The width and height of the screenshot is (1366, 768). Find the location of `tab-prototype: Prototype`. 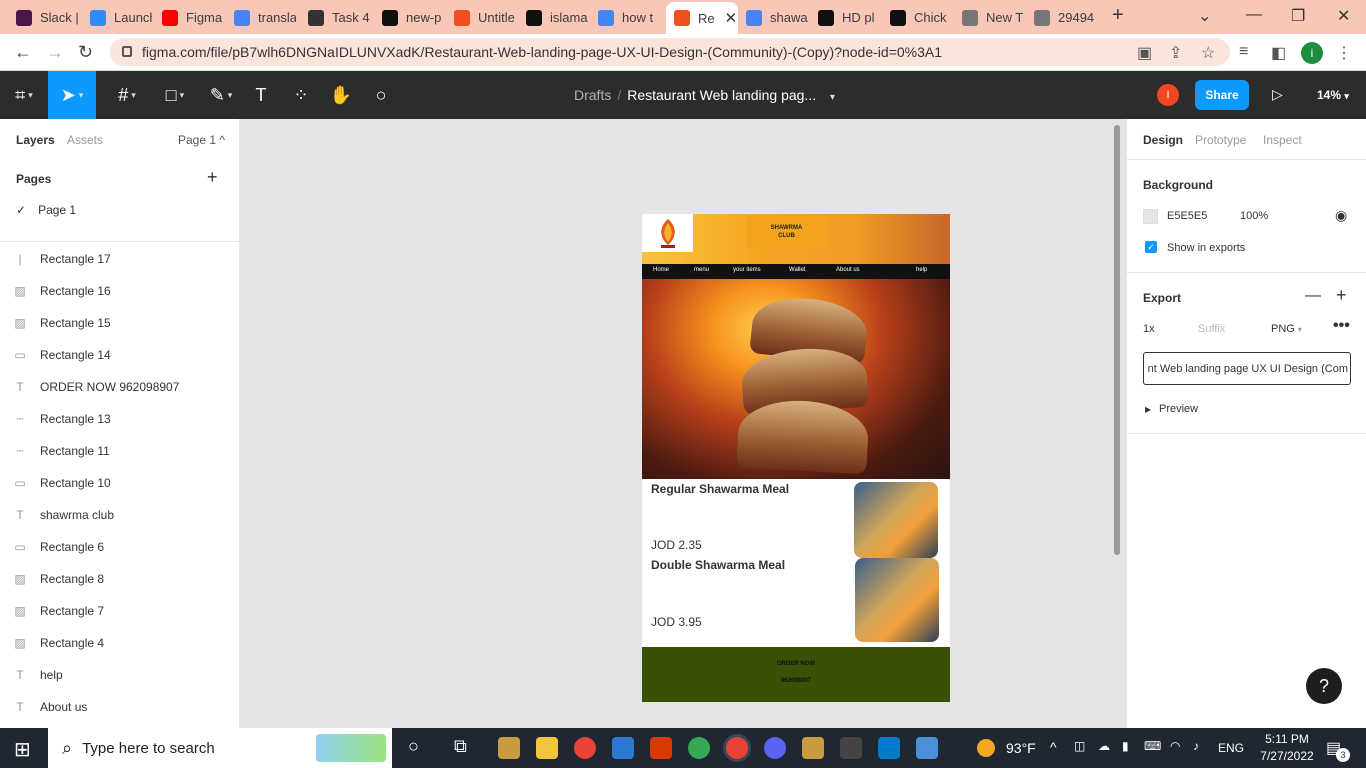

tab-prototype: Prototype is located at coordinates (1220, 140).